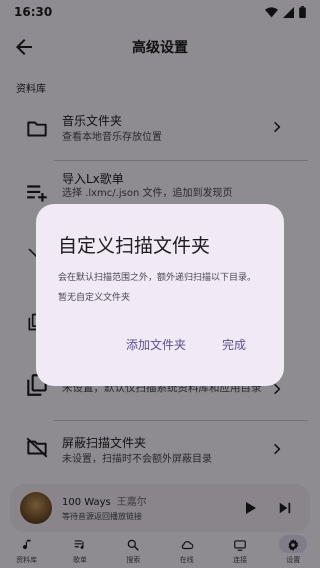  Describe the element at coordinates (157, 278) in the screenshot. I see `dialog-description: 会在默认扫描范围之外，额外递归扫描以下目录。` at that location.